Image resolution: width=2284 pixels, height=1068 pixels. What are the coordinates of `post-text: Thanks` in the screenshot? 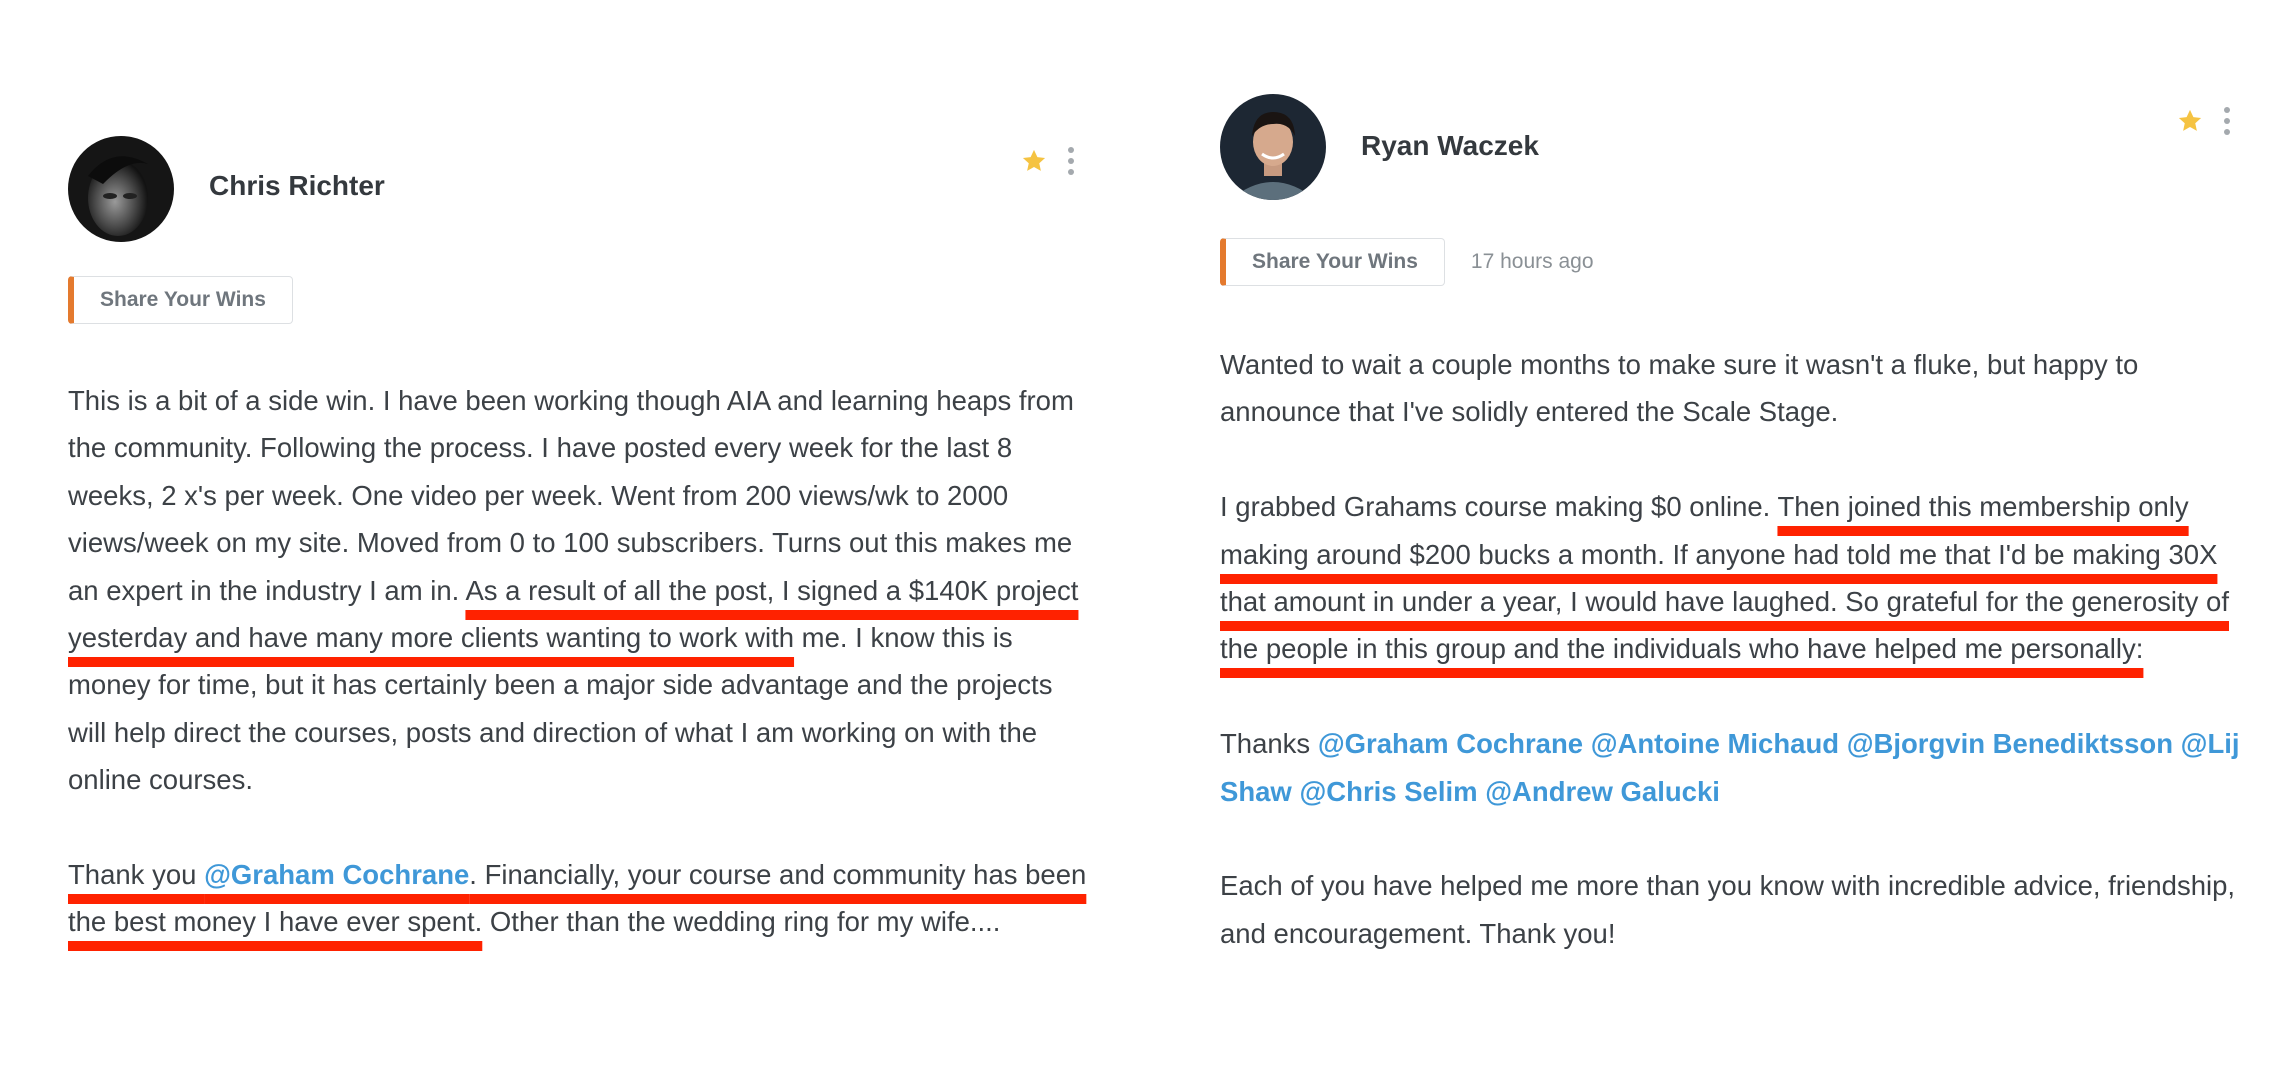 It's located at (1269, 744).